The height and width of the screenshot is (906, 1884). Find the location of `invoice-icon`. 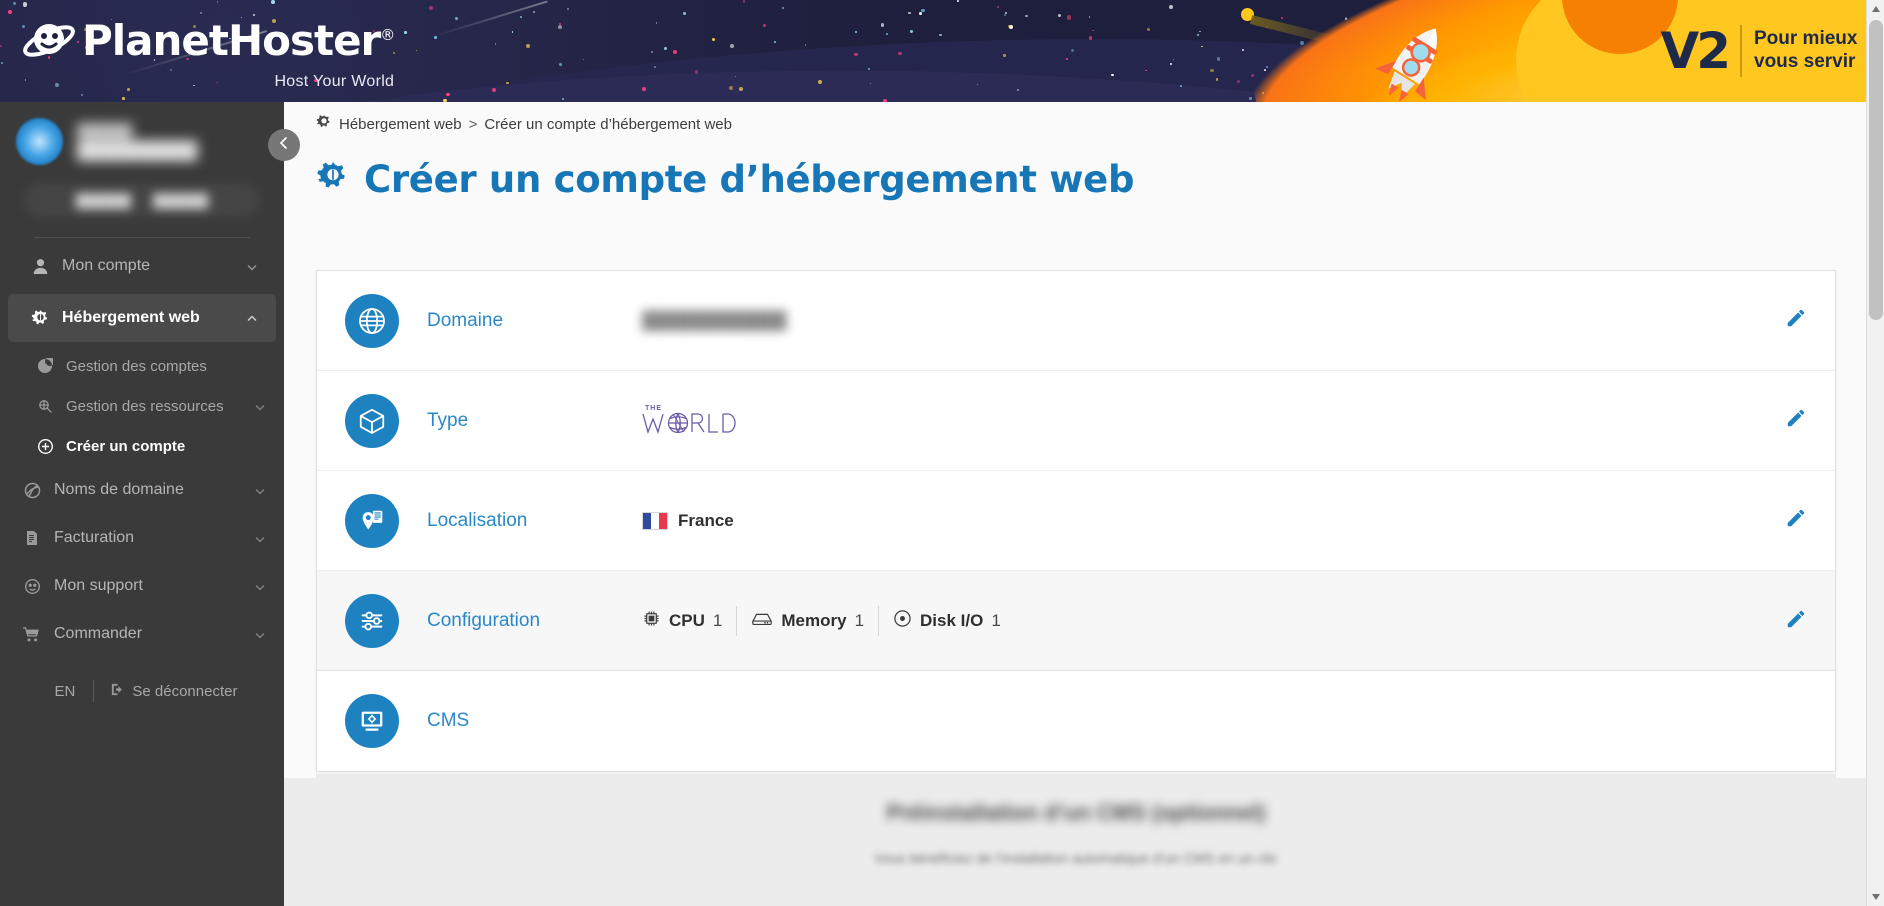

invoice-icon is located at coordinates (32, 538).